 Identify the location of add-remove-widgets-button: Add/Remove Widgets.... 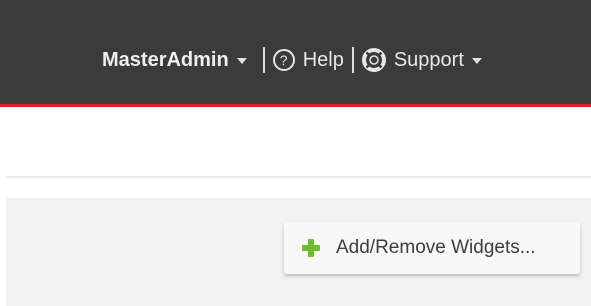
(432, 248).